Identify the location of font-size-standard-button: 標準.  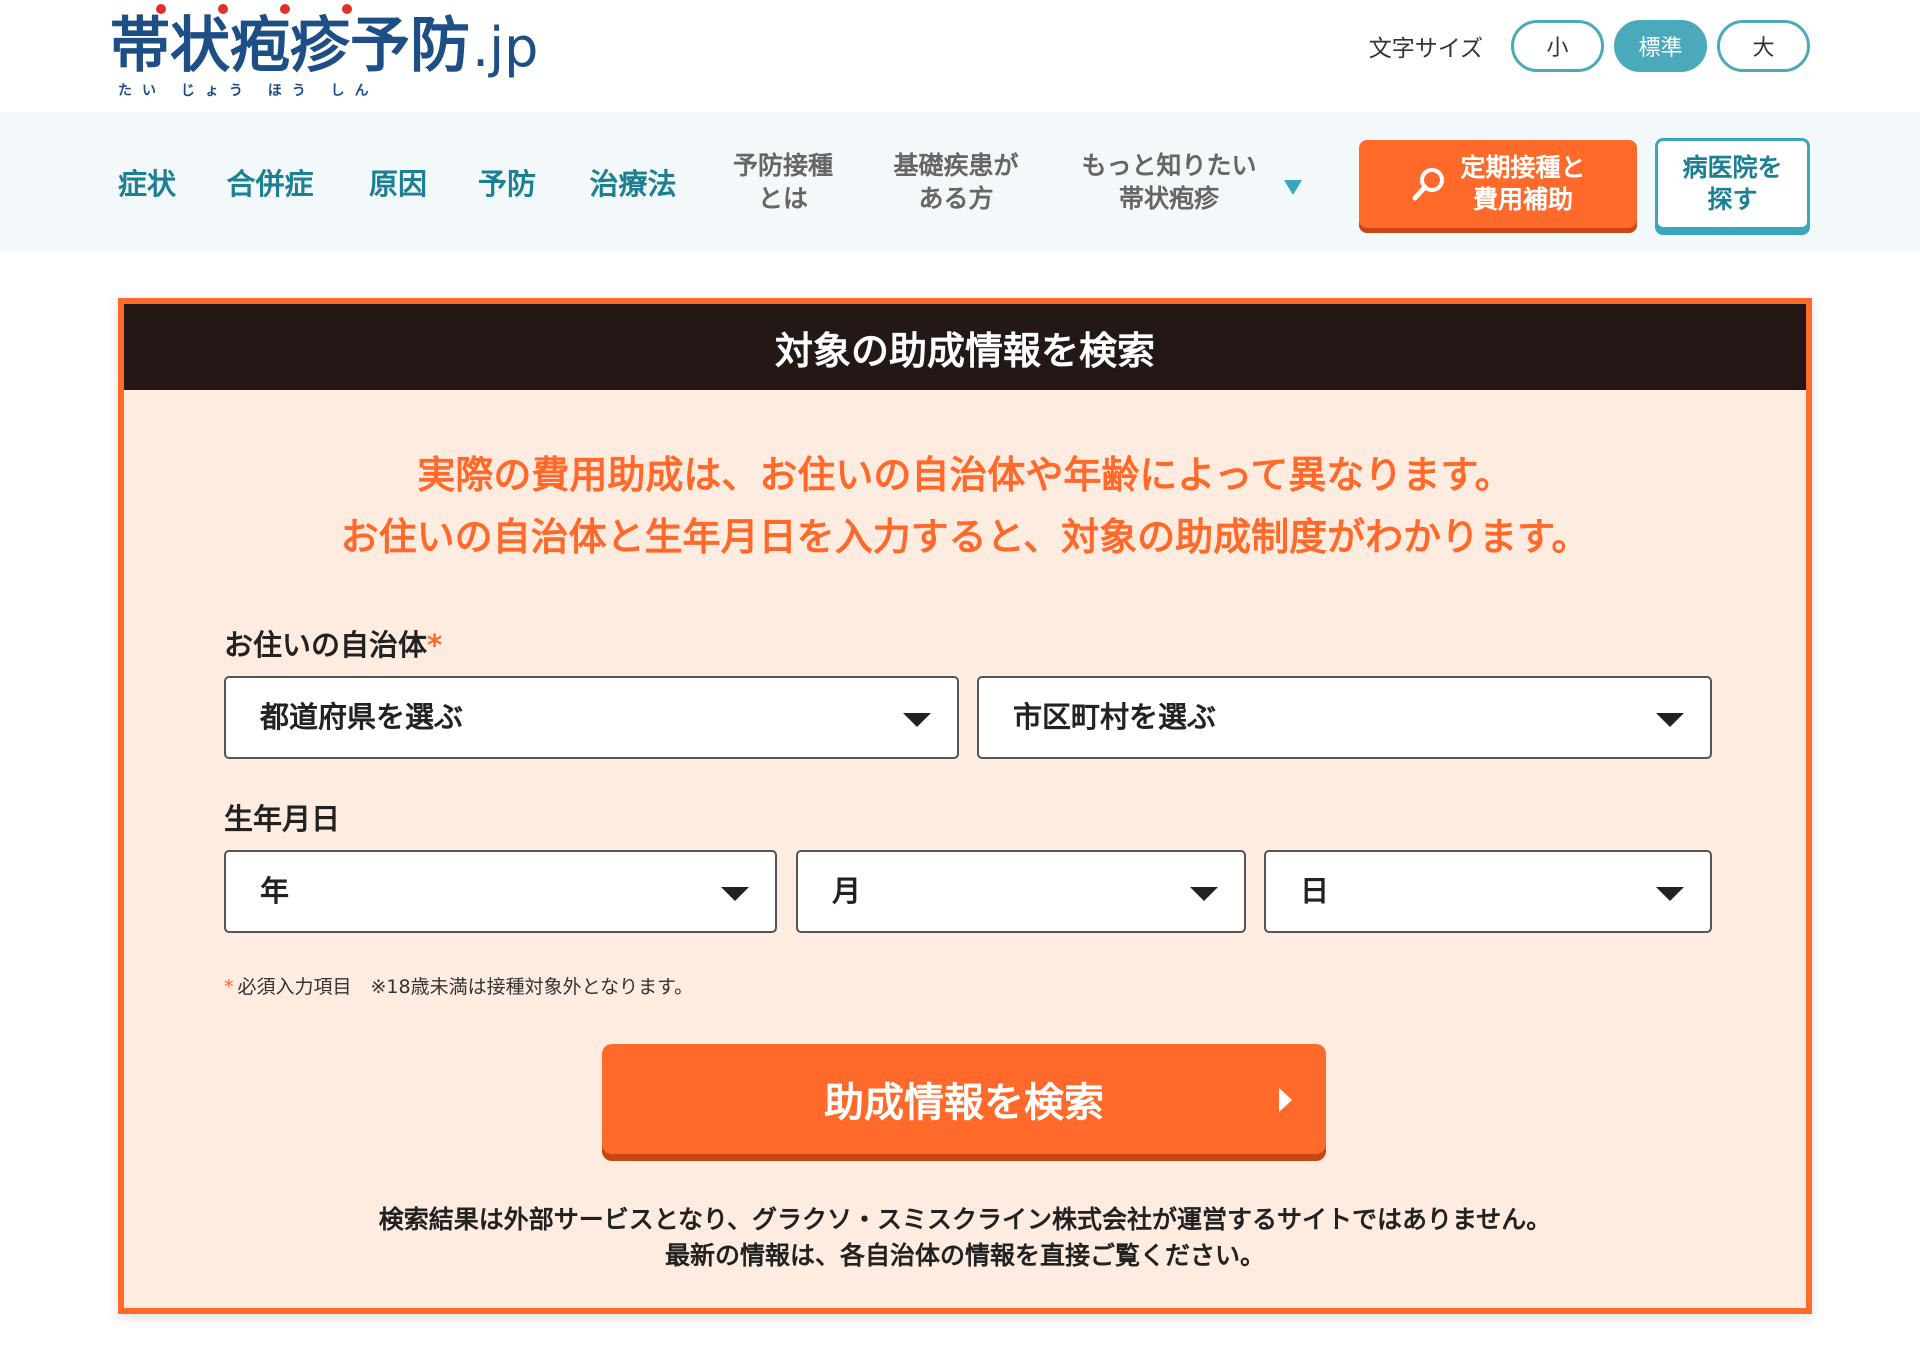
(1660, 46).